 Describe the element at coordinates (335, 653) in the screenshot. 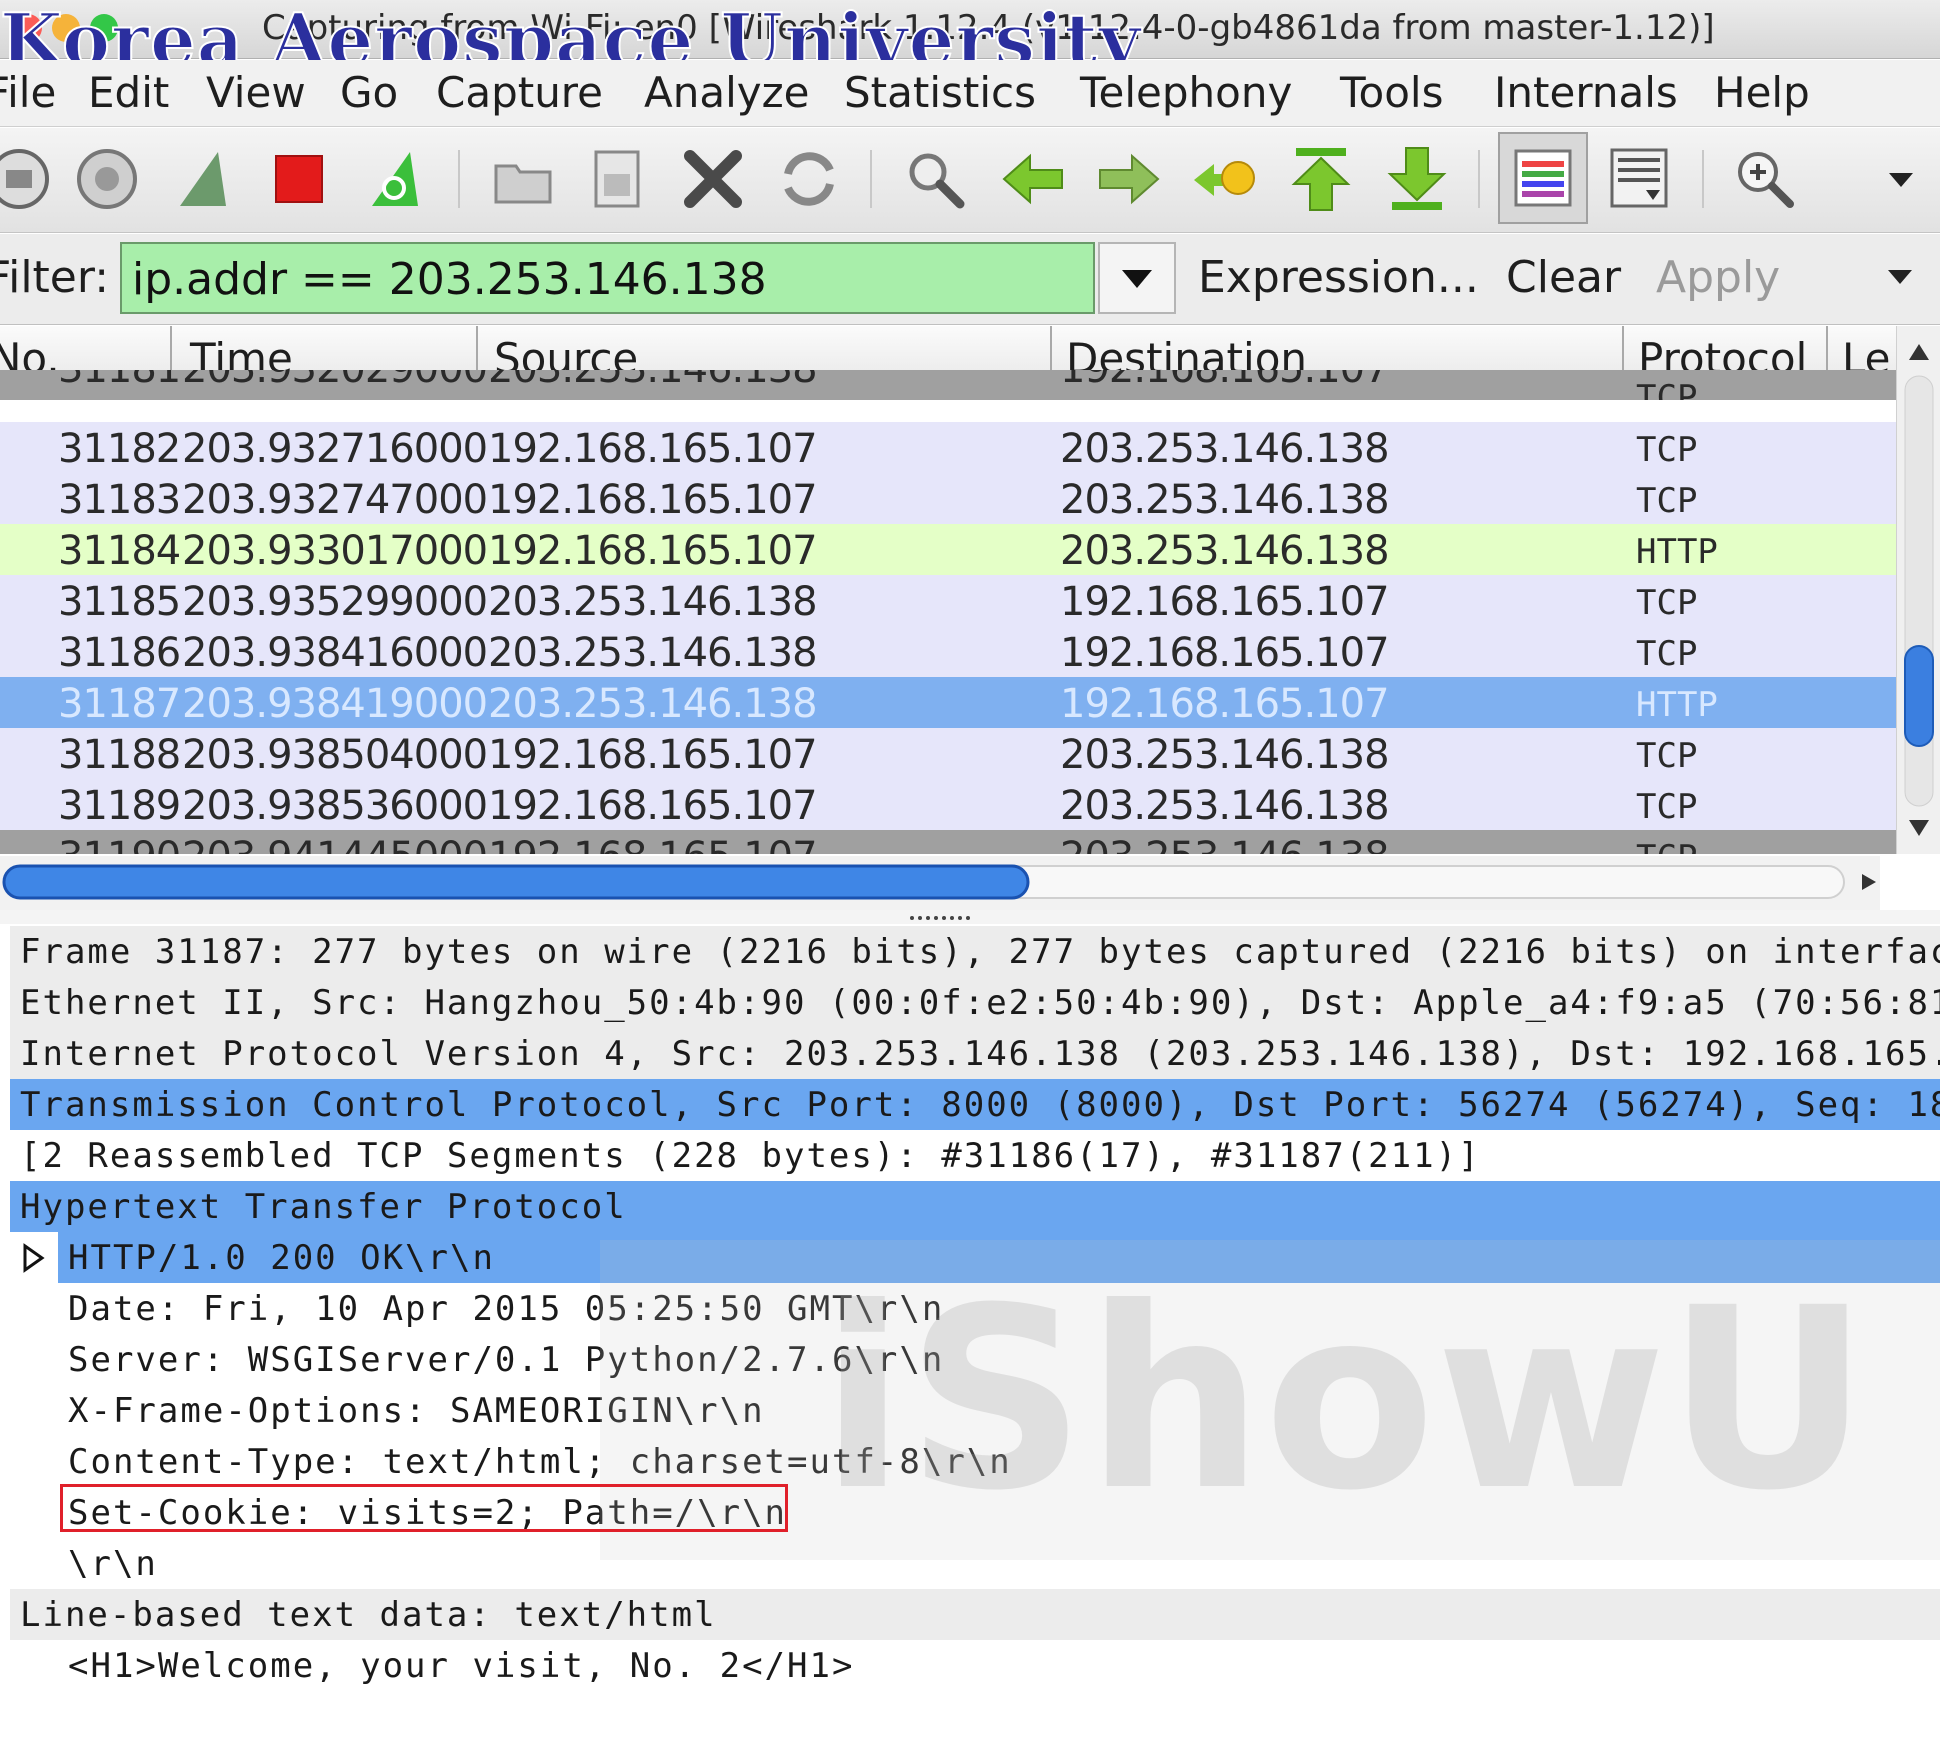

I see `packet-time-cell: 203.938416000` at that location.